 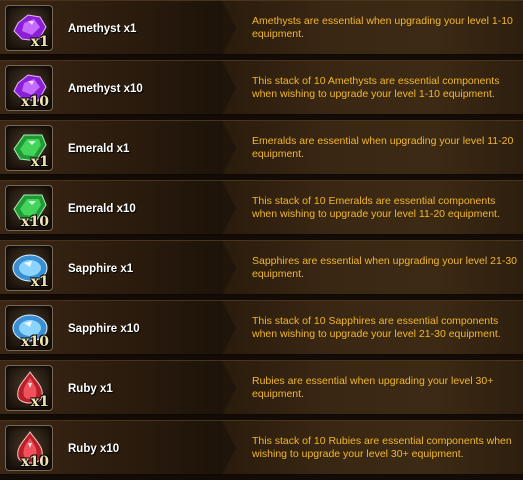 What do you see at coordinates (99, 148) in the screenshot?
I see `item-name: Emerald x1` at bounding box center [99, 148].